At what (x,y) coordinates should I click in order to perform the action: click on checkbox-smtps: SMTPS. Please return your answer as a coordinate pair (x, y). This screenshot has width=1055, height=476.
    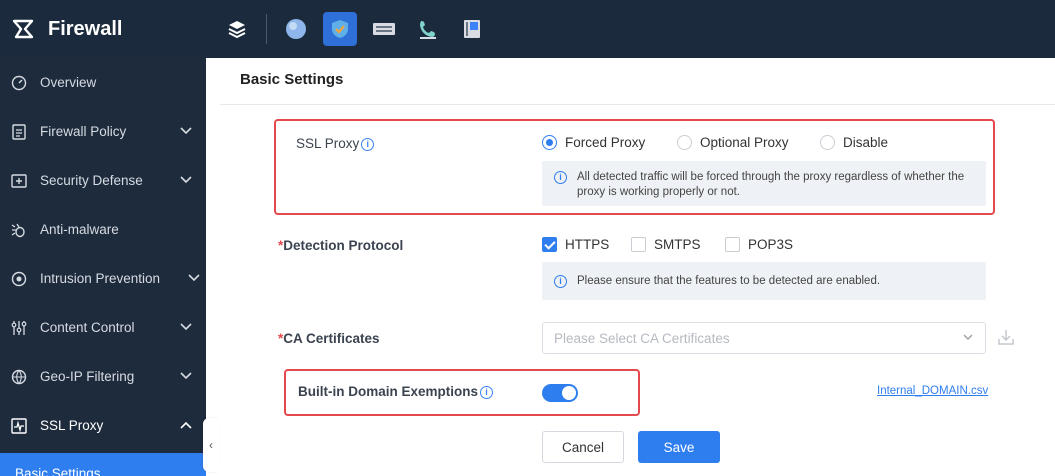
    Looking at the image, I should click on (666, 244).